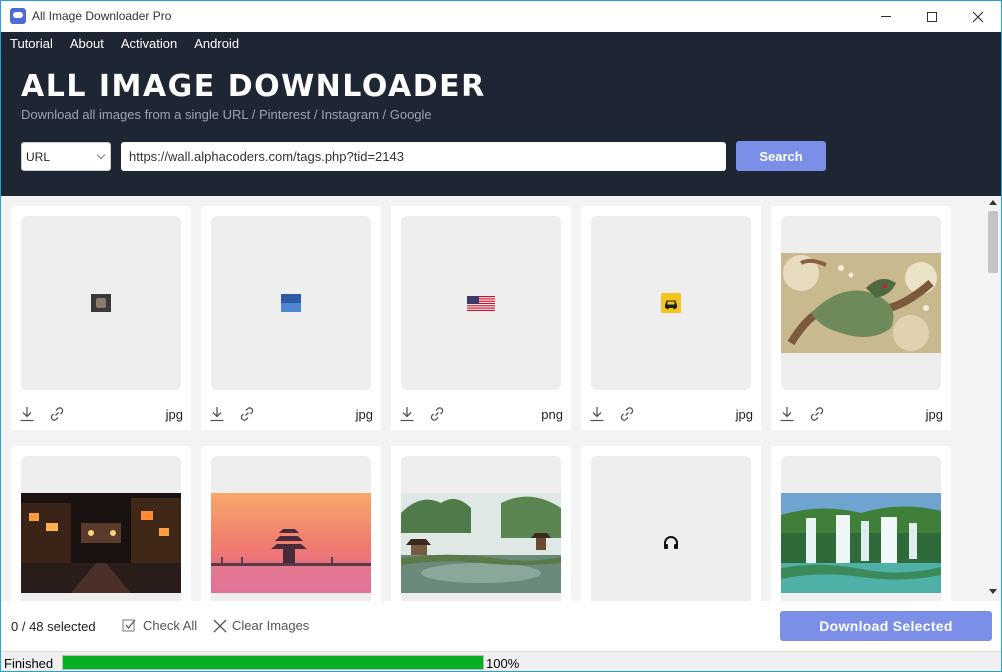 The image size is (1002, 672). Describe the element at coordinates (552, 414) in the screenshot. I see `file-extension: png` at that location.